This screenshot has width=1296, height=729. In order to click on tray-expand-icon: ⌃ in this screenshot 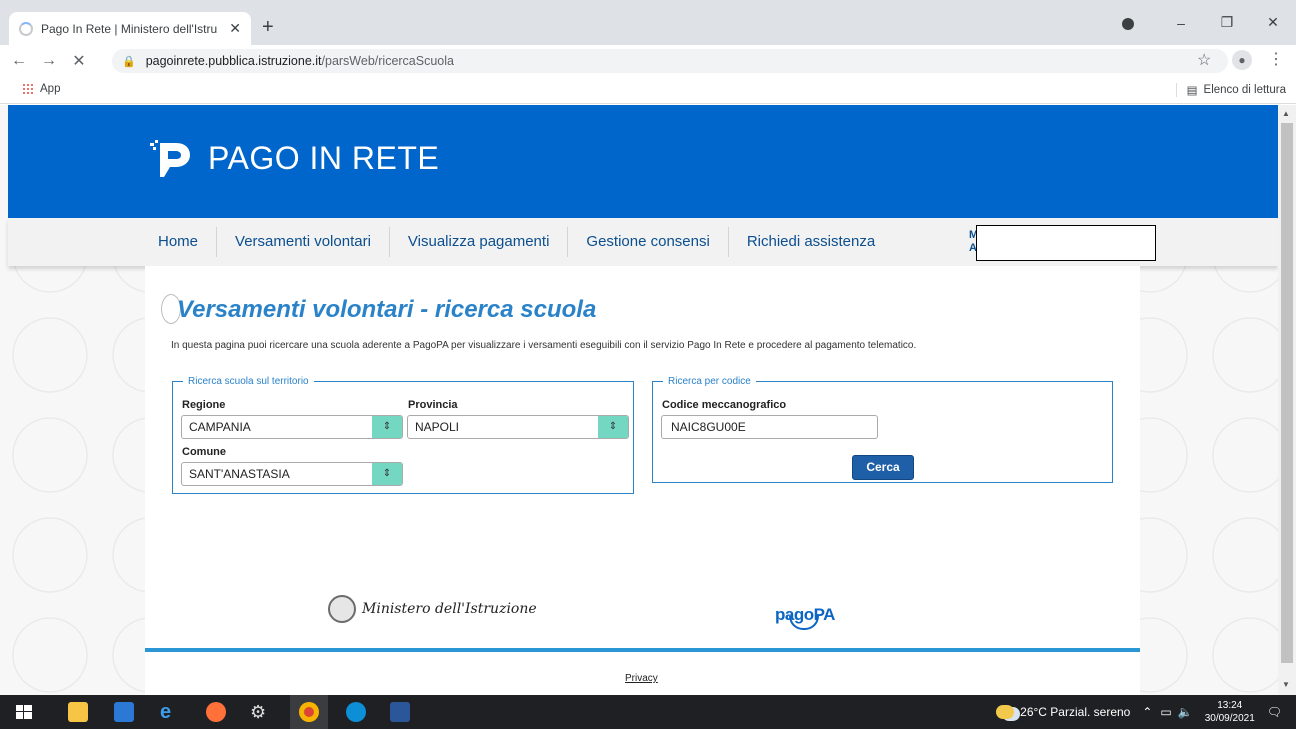, I will do `click(1147, 712)`.